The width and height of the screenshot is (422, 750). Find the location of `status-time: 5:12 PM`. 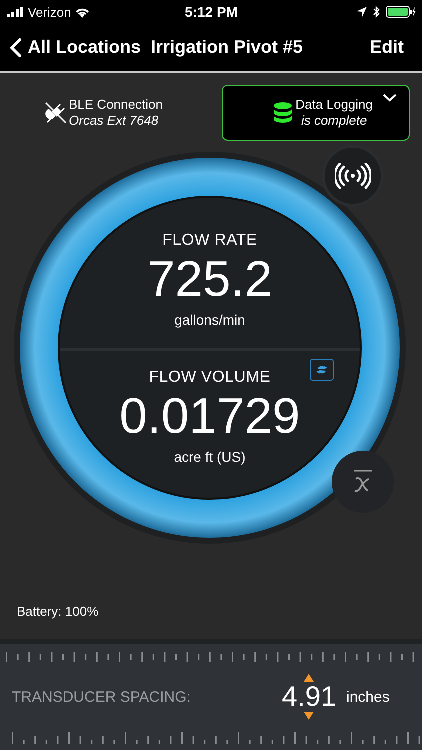

status-time: 5:12 PM is located at coordinates (211, 12).